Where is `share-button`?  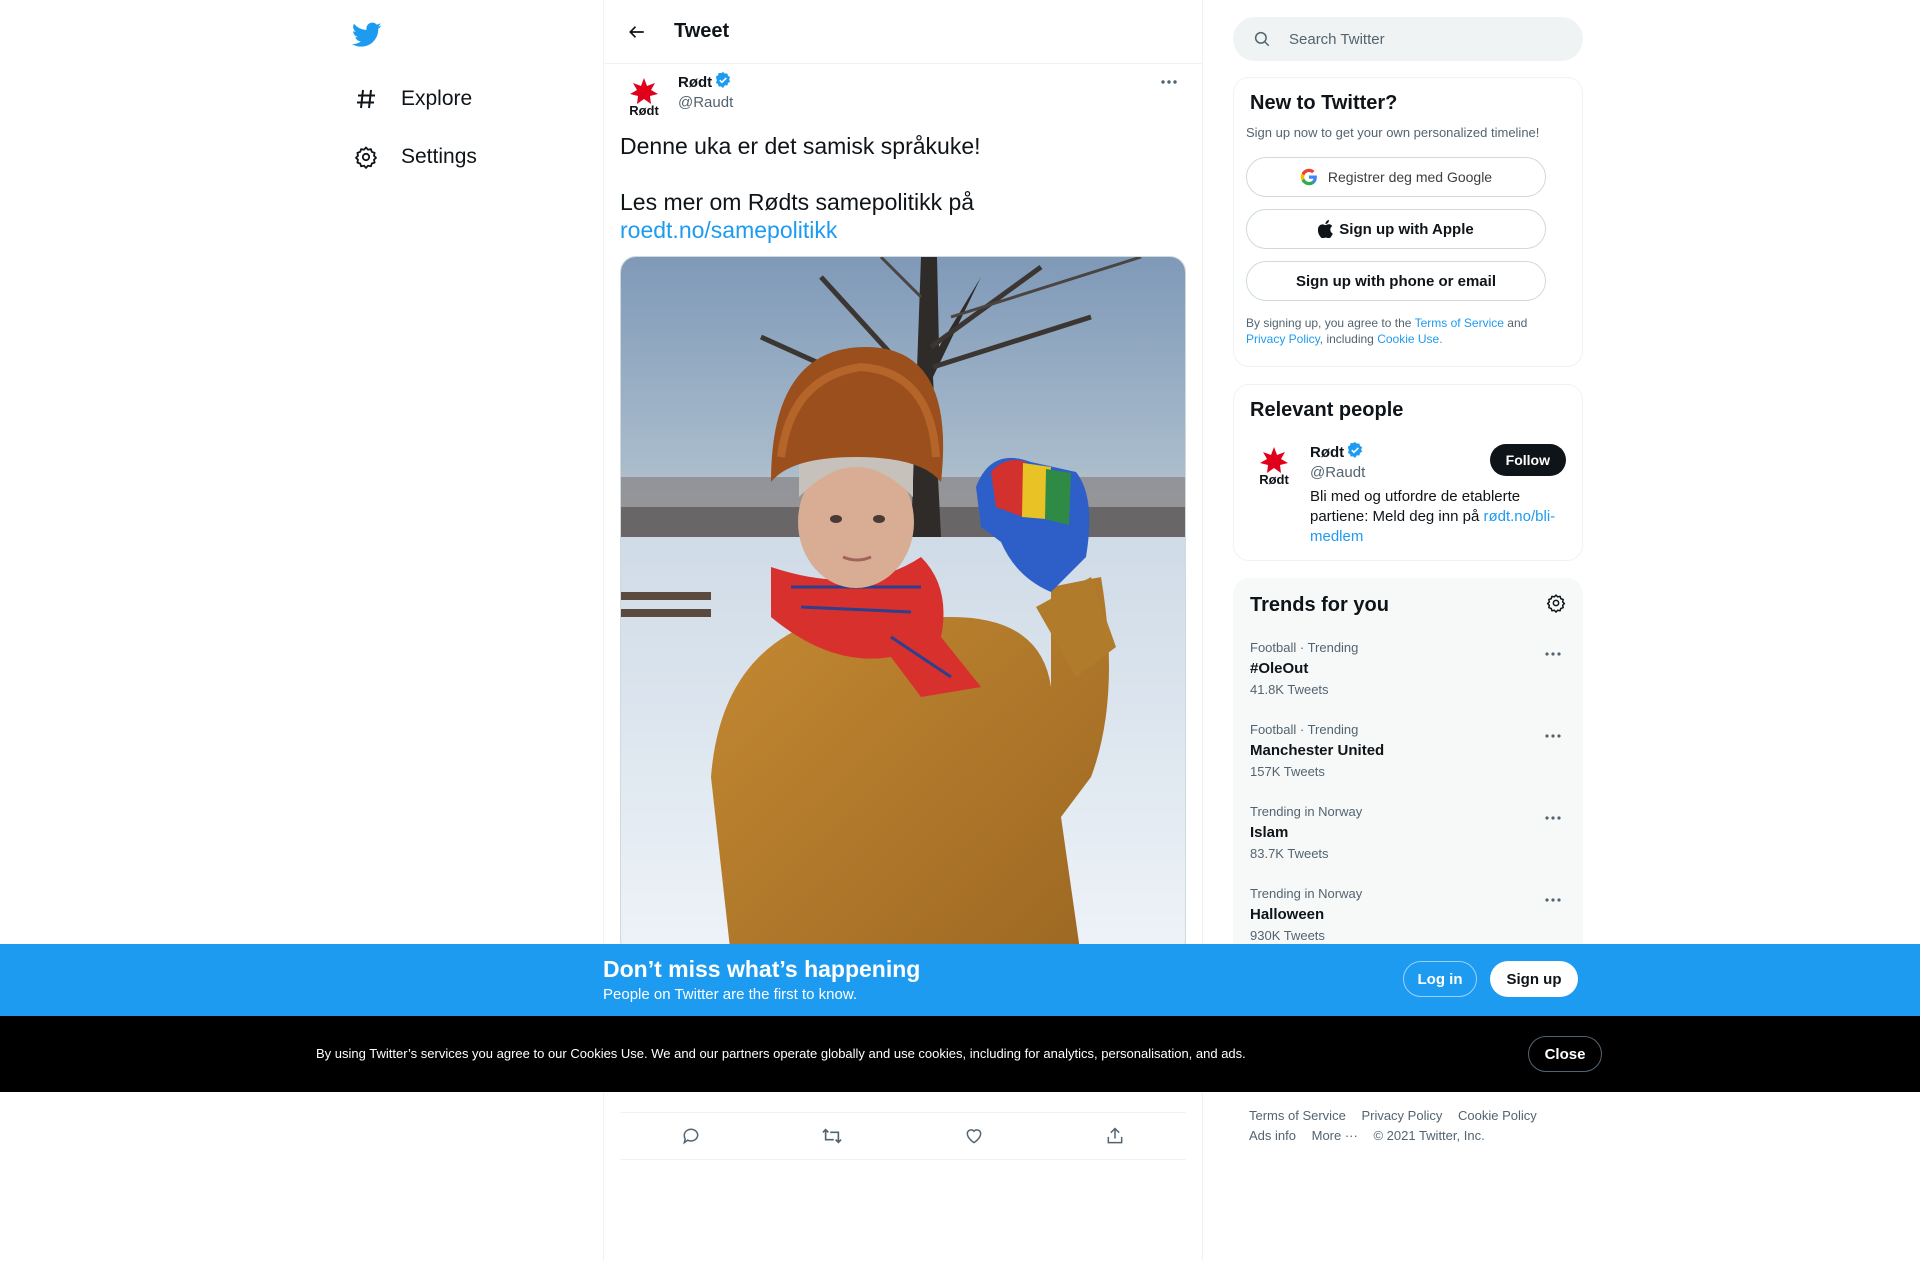 share-button is located at coordinates (1115, 1136).